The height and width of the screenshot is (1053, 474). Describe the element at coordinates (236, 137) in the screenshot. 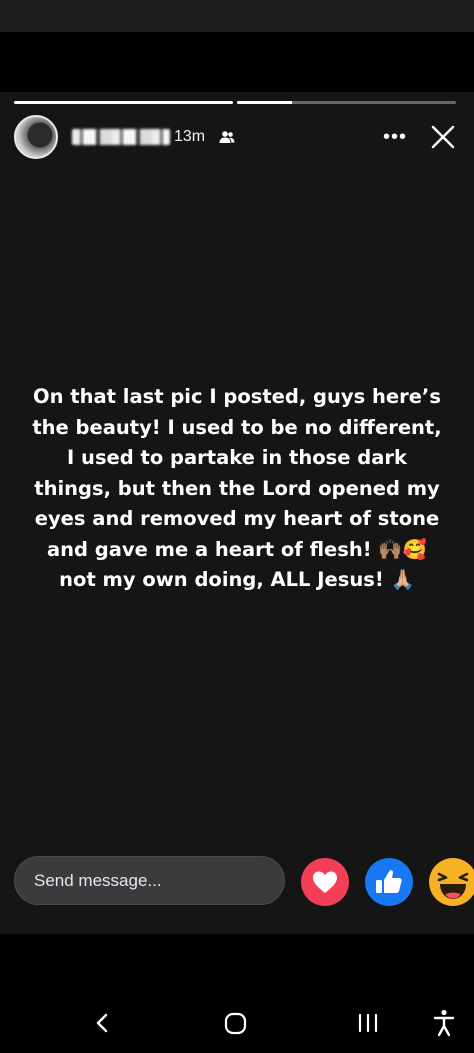

I see `story-header: 13m •••` at that location.